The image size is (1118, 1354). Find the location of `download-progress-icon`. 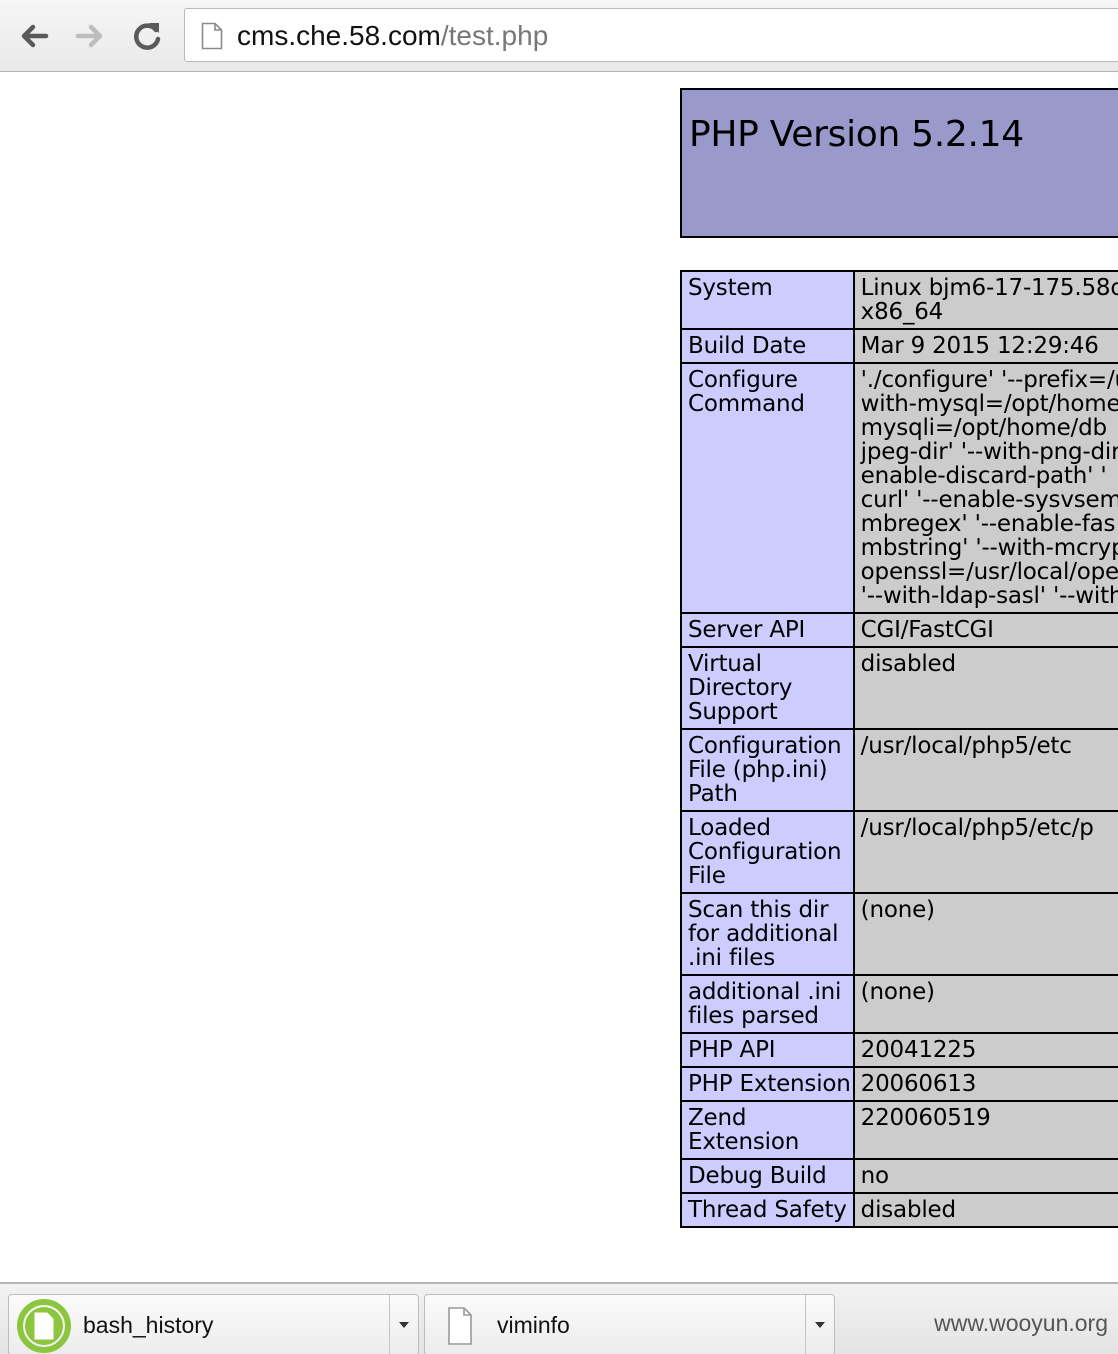

download-progress-icon is located at coordinates (44, 1326).